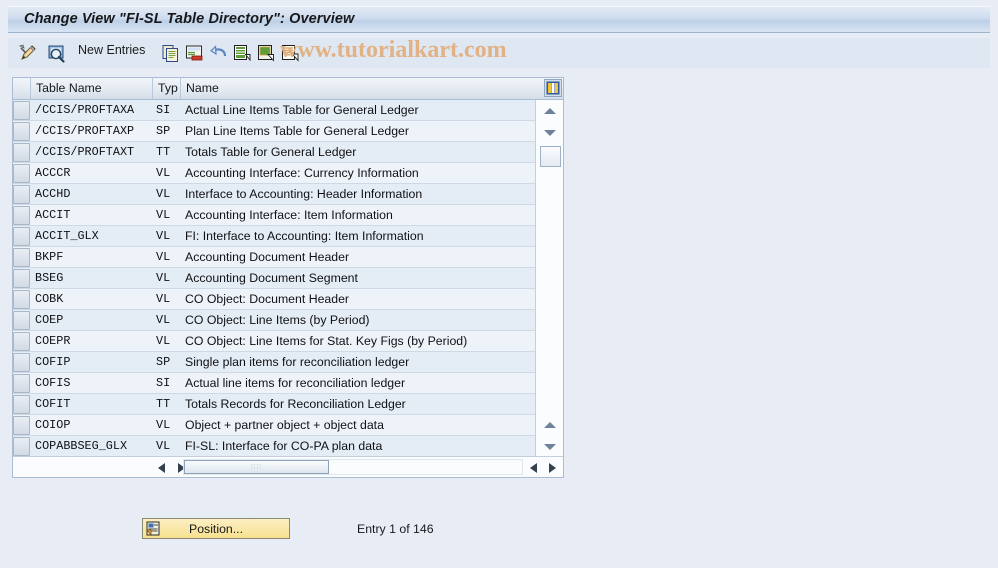 The height and width of the screenshot is (568, 998). Describe the element at coordinates (359, 299) in the screenshot. I see `cell-name: CO Object: Document Header` at that location.